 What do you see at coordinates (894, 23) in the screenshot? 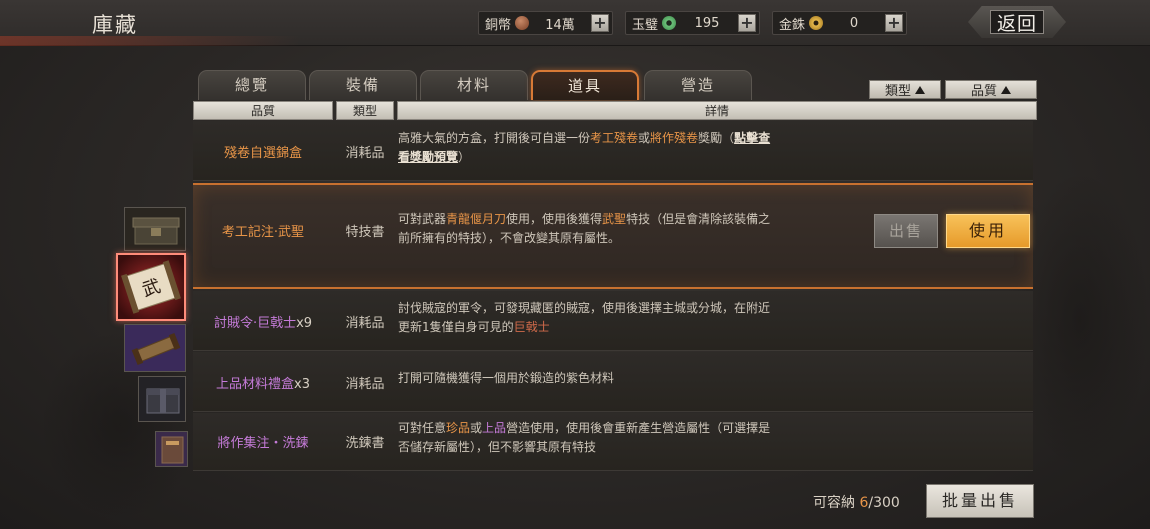
I see `add-gold-button: +` at bounding box center [894, 23].